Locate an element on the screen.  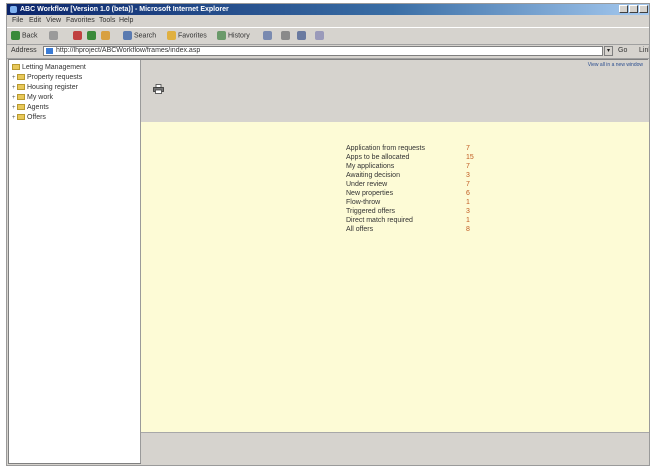
status-bar is located at coordinates (328, 464).